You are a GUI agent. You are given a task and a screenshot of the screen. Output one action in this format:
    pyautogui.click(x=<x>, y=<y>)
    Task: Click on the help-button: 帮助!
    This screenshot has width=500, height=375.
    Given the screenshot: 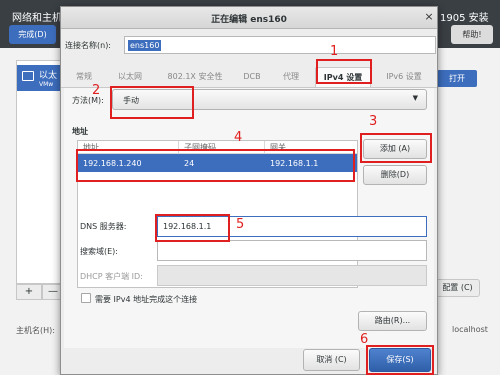 What is the action you would take?
    pyautogui.click(x=472, y=34)
    